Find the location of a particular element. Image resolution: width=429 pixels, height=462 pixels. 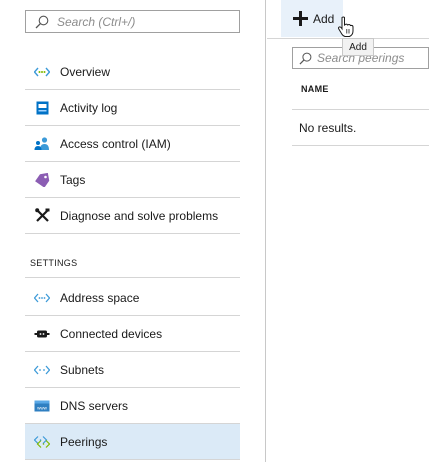

menu-item-access-control: Access control (IAM) is located at coordinates (132, 144).